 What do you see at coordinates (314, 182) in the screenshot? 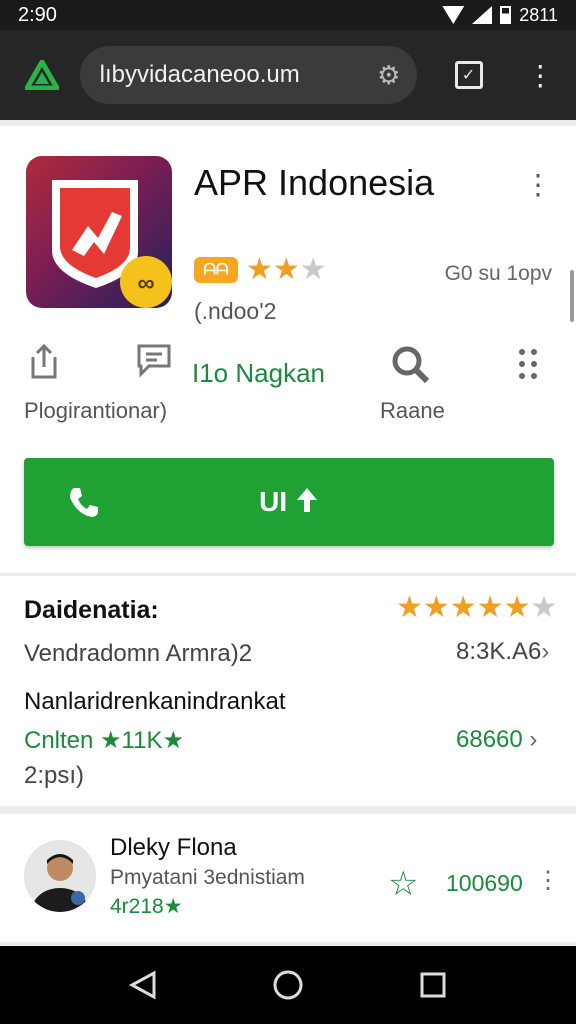
I see `app-title: APR Indonesia` at bounding box center [314, 182].